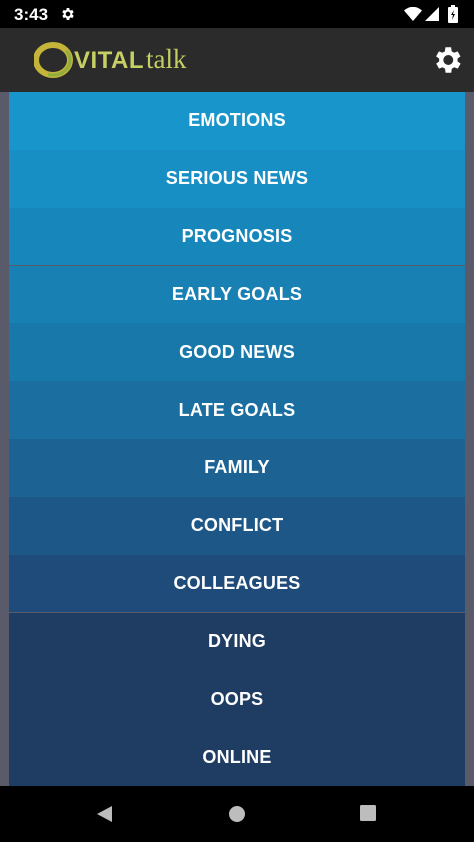 This screenshot has height=842, width=474. I want to click on menu-item-label: PROGNOSIS, so click(237, 236).